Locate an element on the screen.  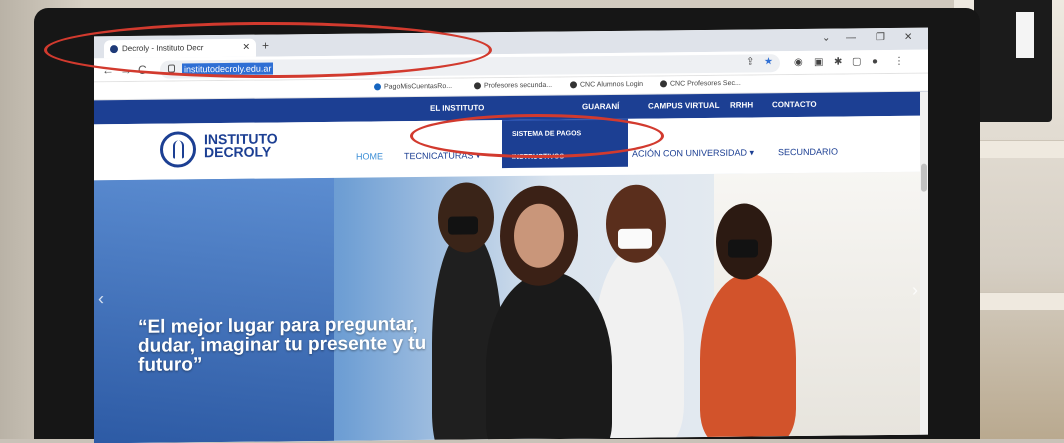
logo-icon is located at coordinates (178, 149).